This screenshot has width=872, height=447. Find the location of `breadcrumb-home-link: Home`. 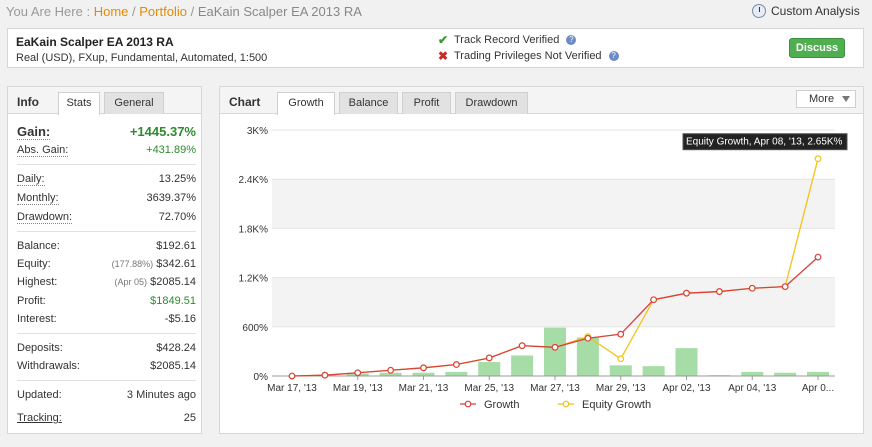

breadcrumb-home-link: Home is located at coordinates (111, 11).